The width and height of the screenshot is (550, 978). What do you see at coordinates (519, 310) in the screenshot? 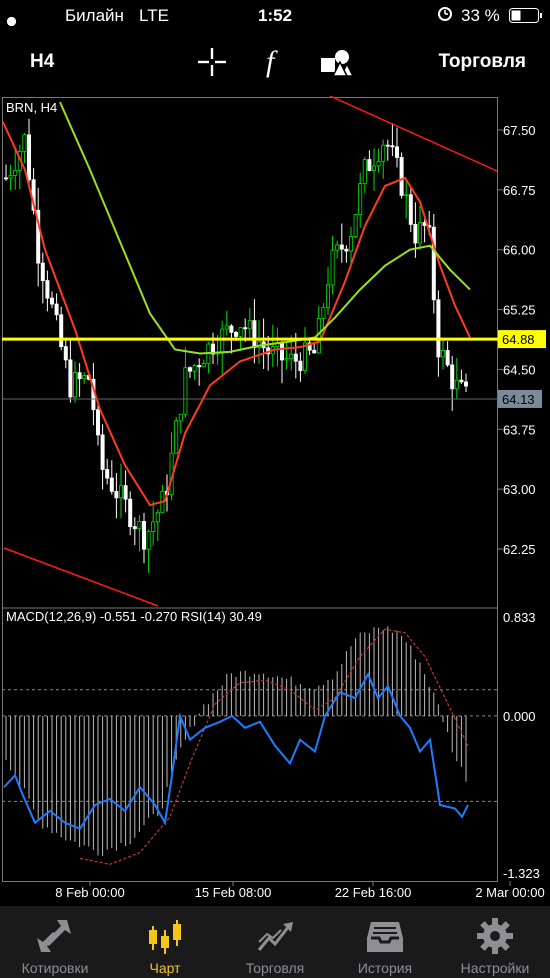
I see `price-tick-label: 65.25` at bounding box center [519, 310].